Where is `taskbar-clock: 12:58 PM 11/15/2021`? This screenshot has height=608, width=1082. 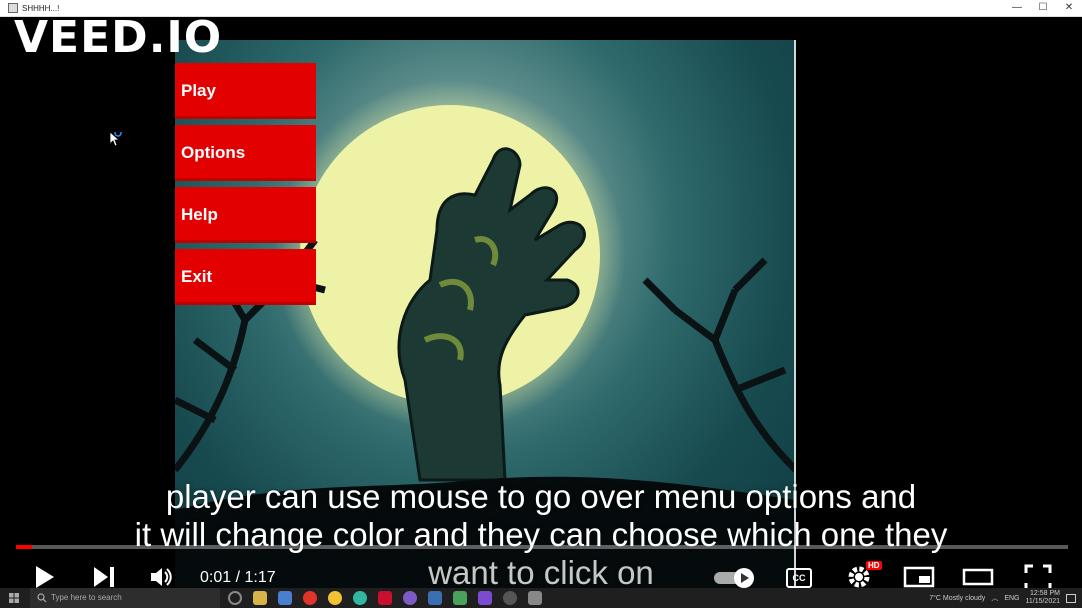
taskbar-clock: 12:58 PM 11/15/2021 is located at coordinates (1042, 598).